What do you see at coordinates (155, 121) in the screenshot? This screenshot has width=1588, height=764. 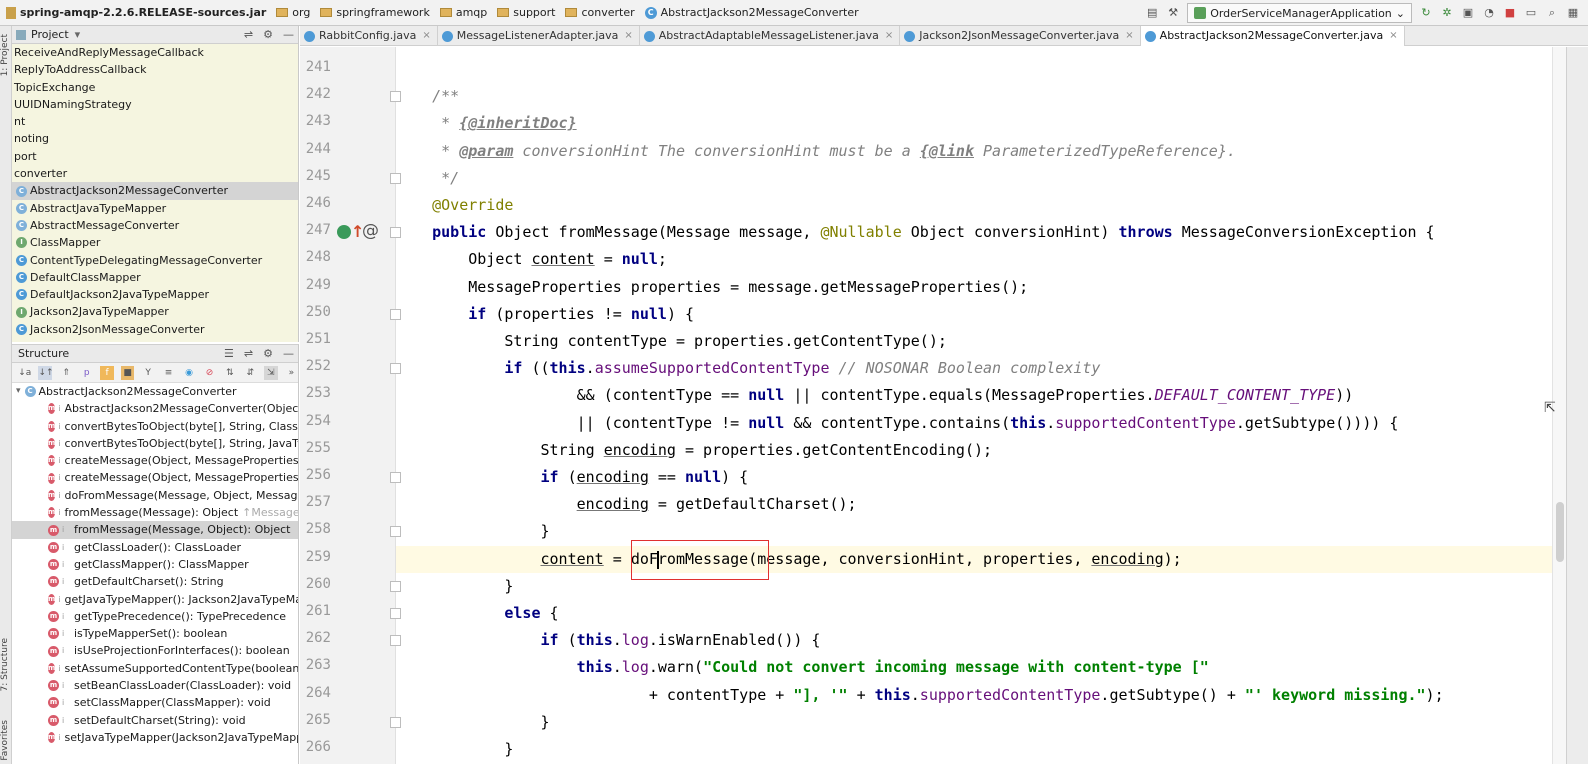 I see `project-tree-item: nt` at bounding box center [155, 121].